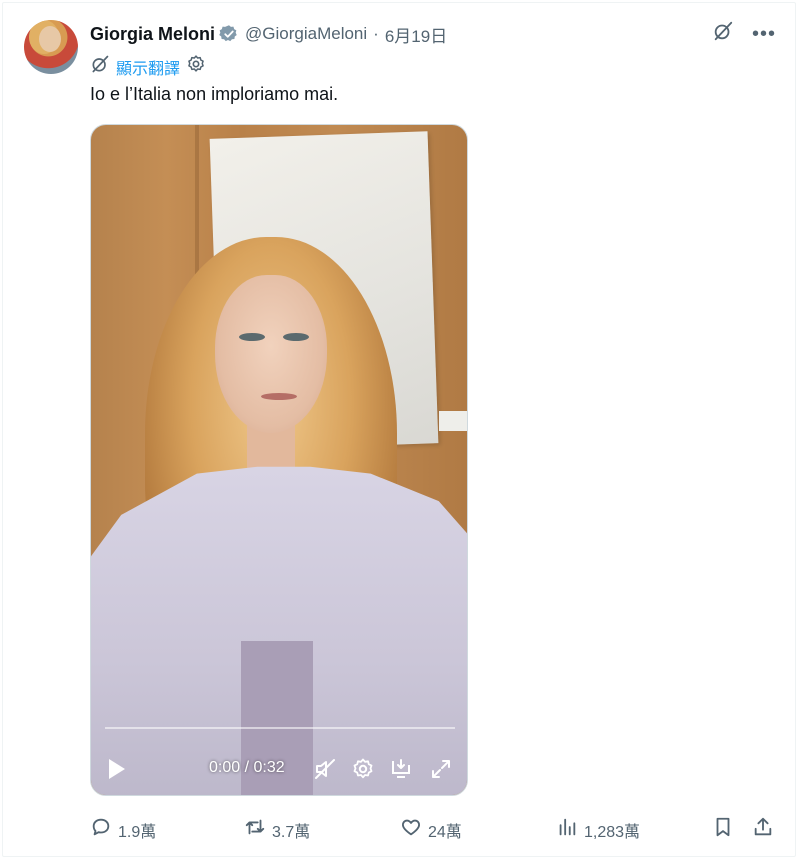  I want to click on views-button: 1,283萬, so click(598, 829).